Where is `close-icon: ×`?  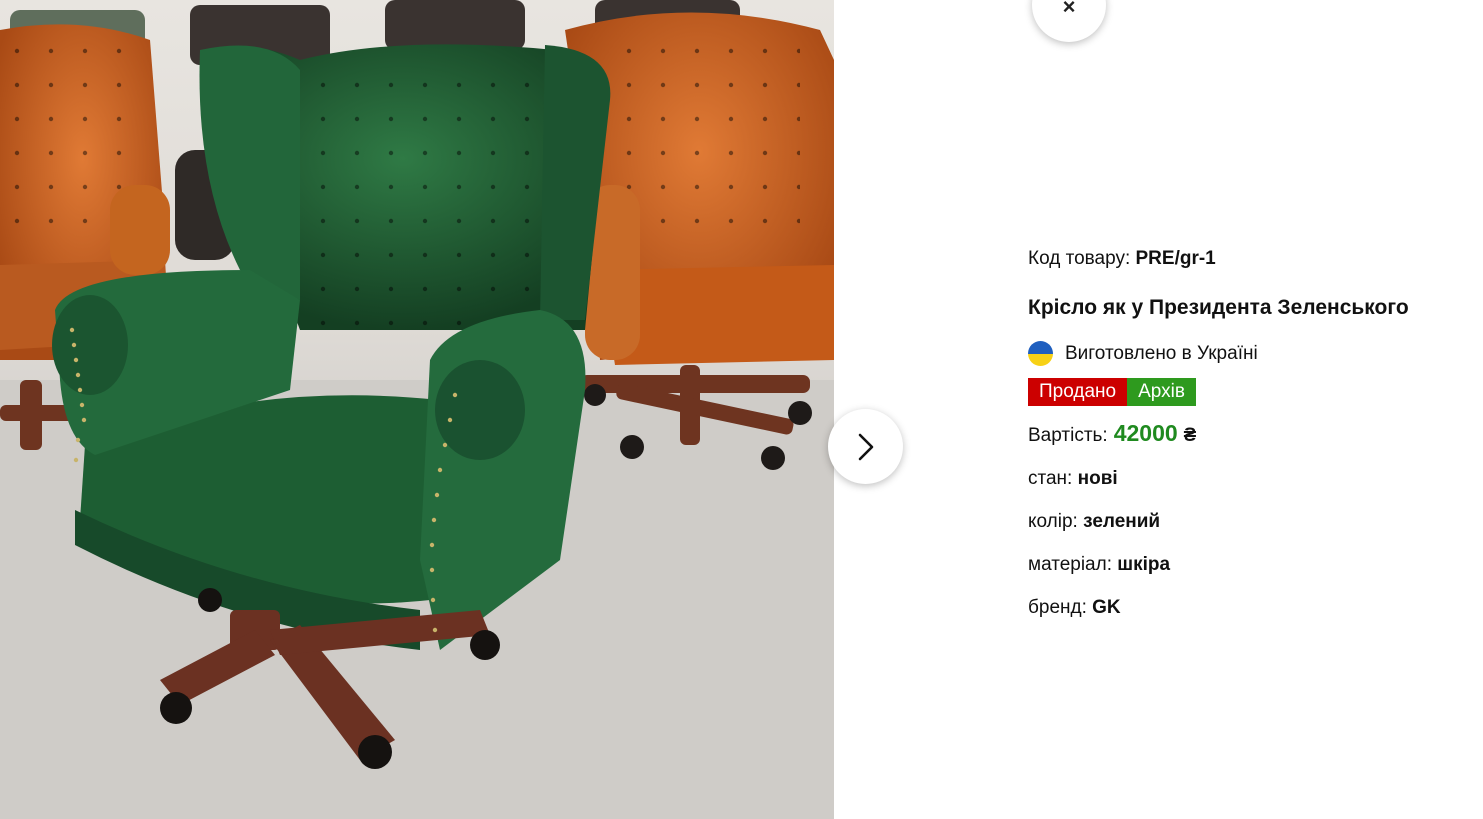 close-icon: × is located at coordinates (1069, 9).